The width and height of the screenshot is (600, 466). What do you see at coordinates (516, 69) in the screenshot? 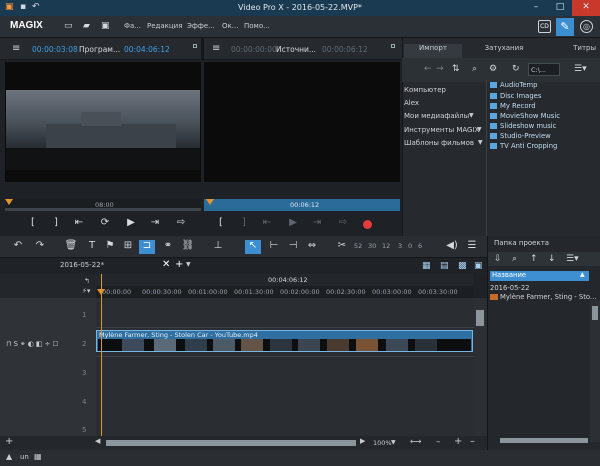
I see `refresh-icon: ↻` at bounding box center [516, 69].